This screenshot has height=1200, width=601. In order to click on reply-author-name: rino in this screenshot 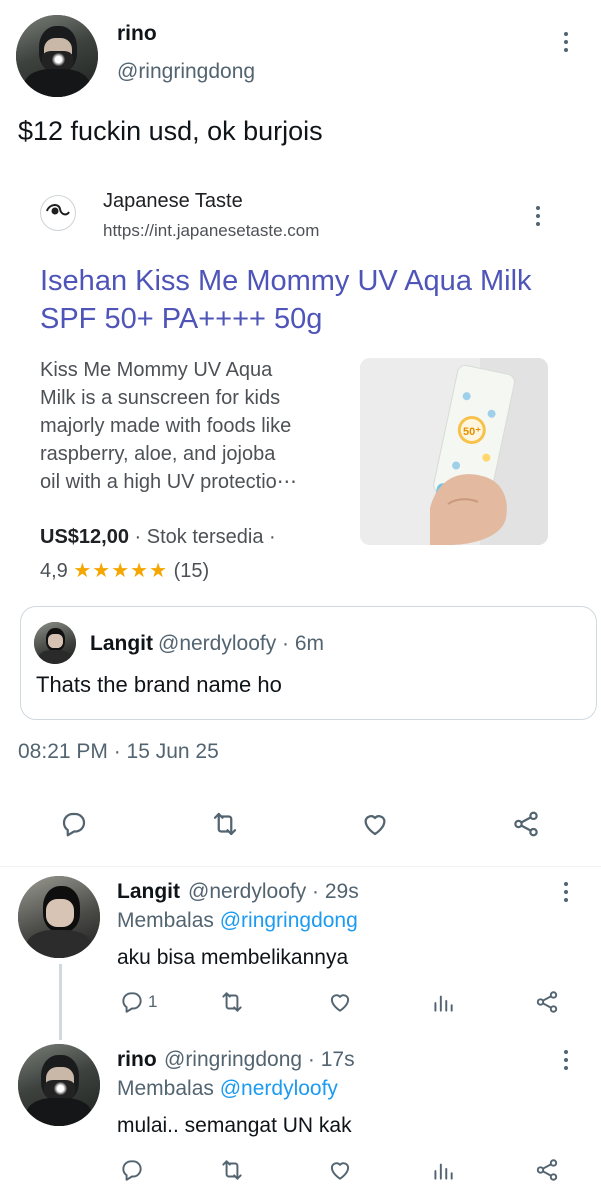, I will do `click(137, 1060)`.